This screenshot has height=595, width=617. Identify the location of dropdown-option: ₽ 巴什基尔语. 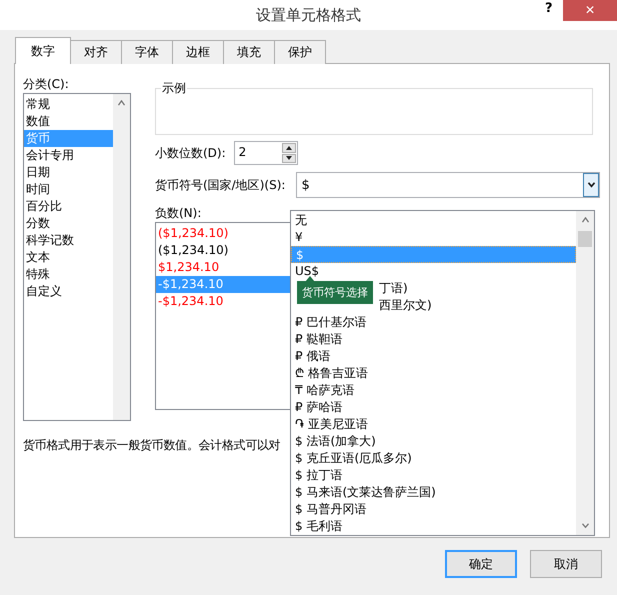
(328, 322).